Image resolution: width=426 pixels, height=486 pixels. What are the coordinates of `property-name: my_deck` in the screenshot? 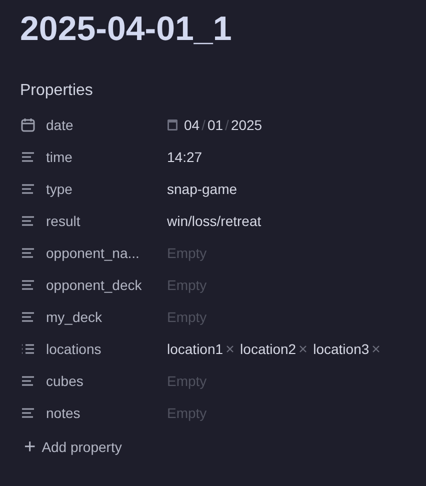 It's located at (74, 317).